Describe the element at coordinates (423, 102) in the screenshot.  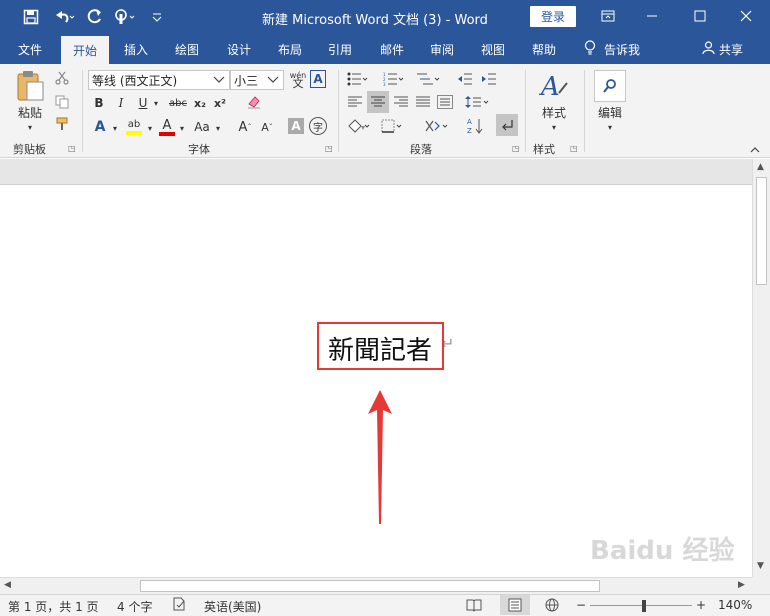
I see `justify-icon` at that location.